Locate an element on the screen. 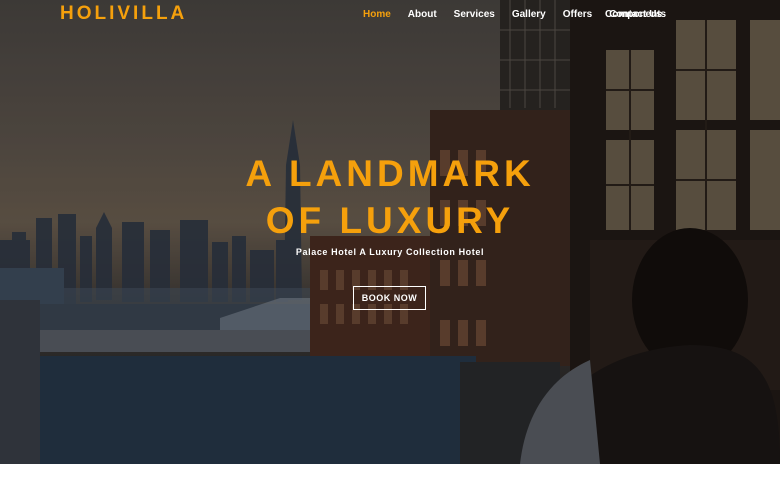  brand-logo: HOLIVILLA is located at coordinates (123, 14).